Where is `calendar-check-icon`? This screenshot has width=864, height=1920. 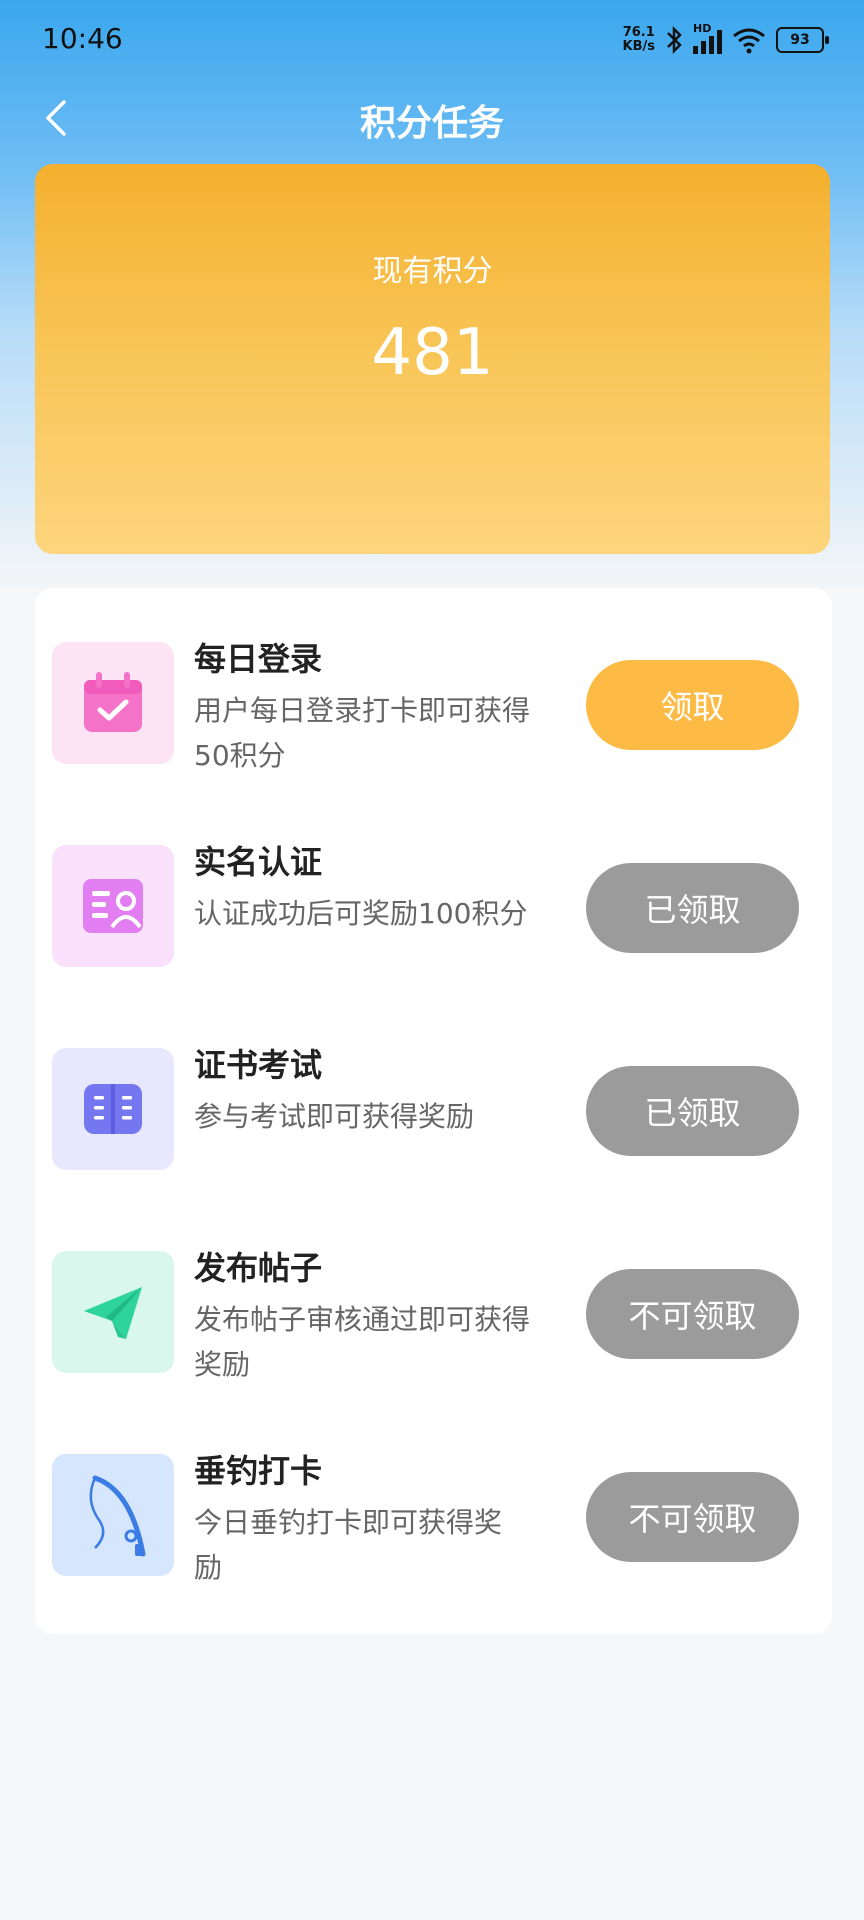
calendar-check-icon is located at coordinates (113, 702).